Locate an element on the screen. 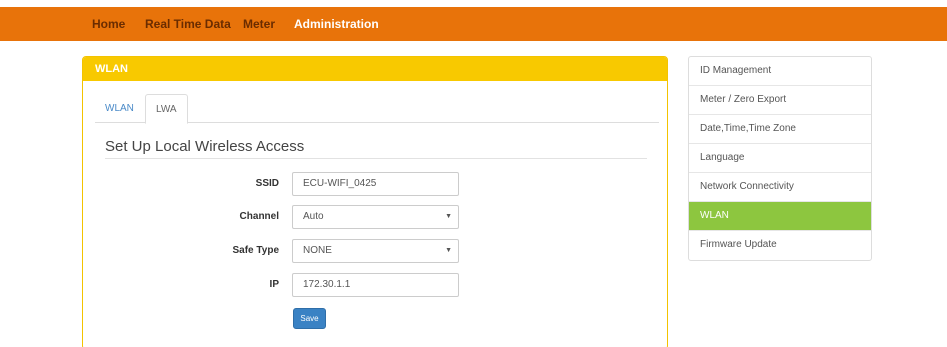 The width and height of the screenshot is (947, 347). sidebar-item-network-connectivity: Network Connectivity is located at coordinates (780, 187).